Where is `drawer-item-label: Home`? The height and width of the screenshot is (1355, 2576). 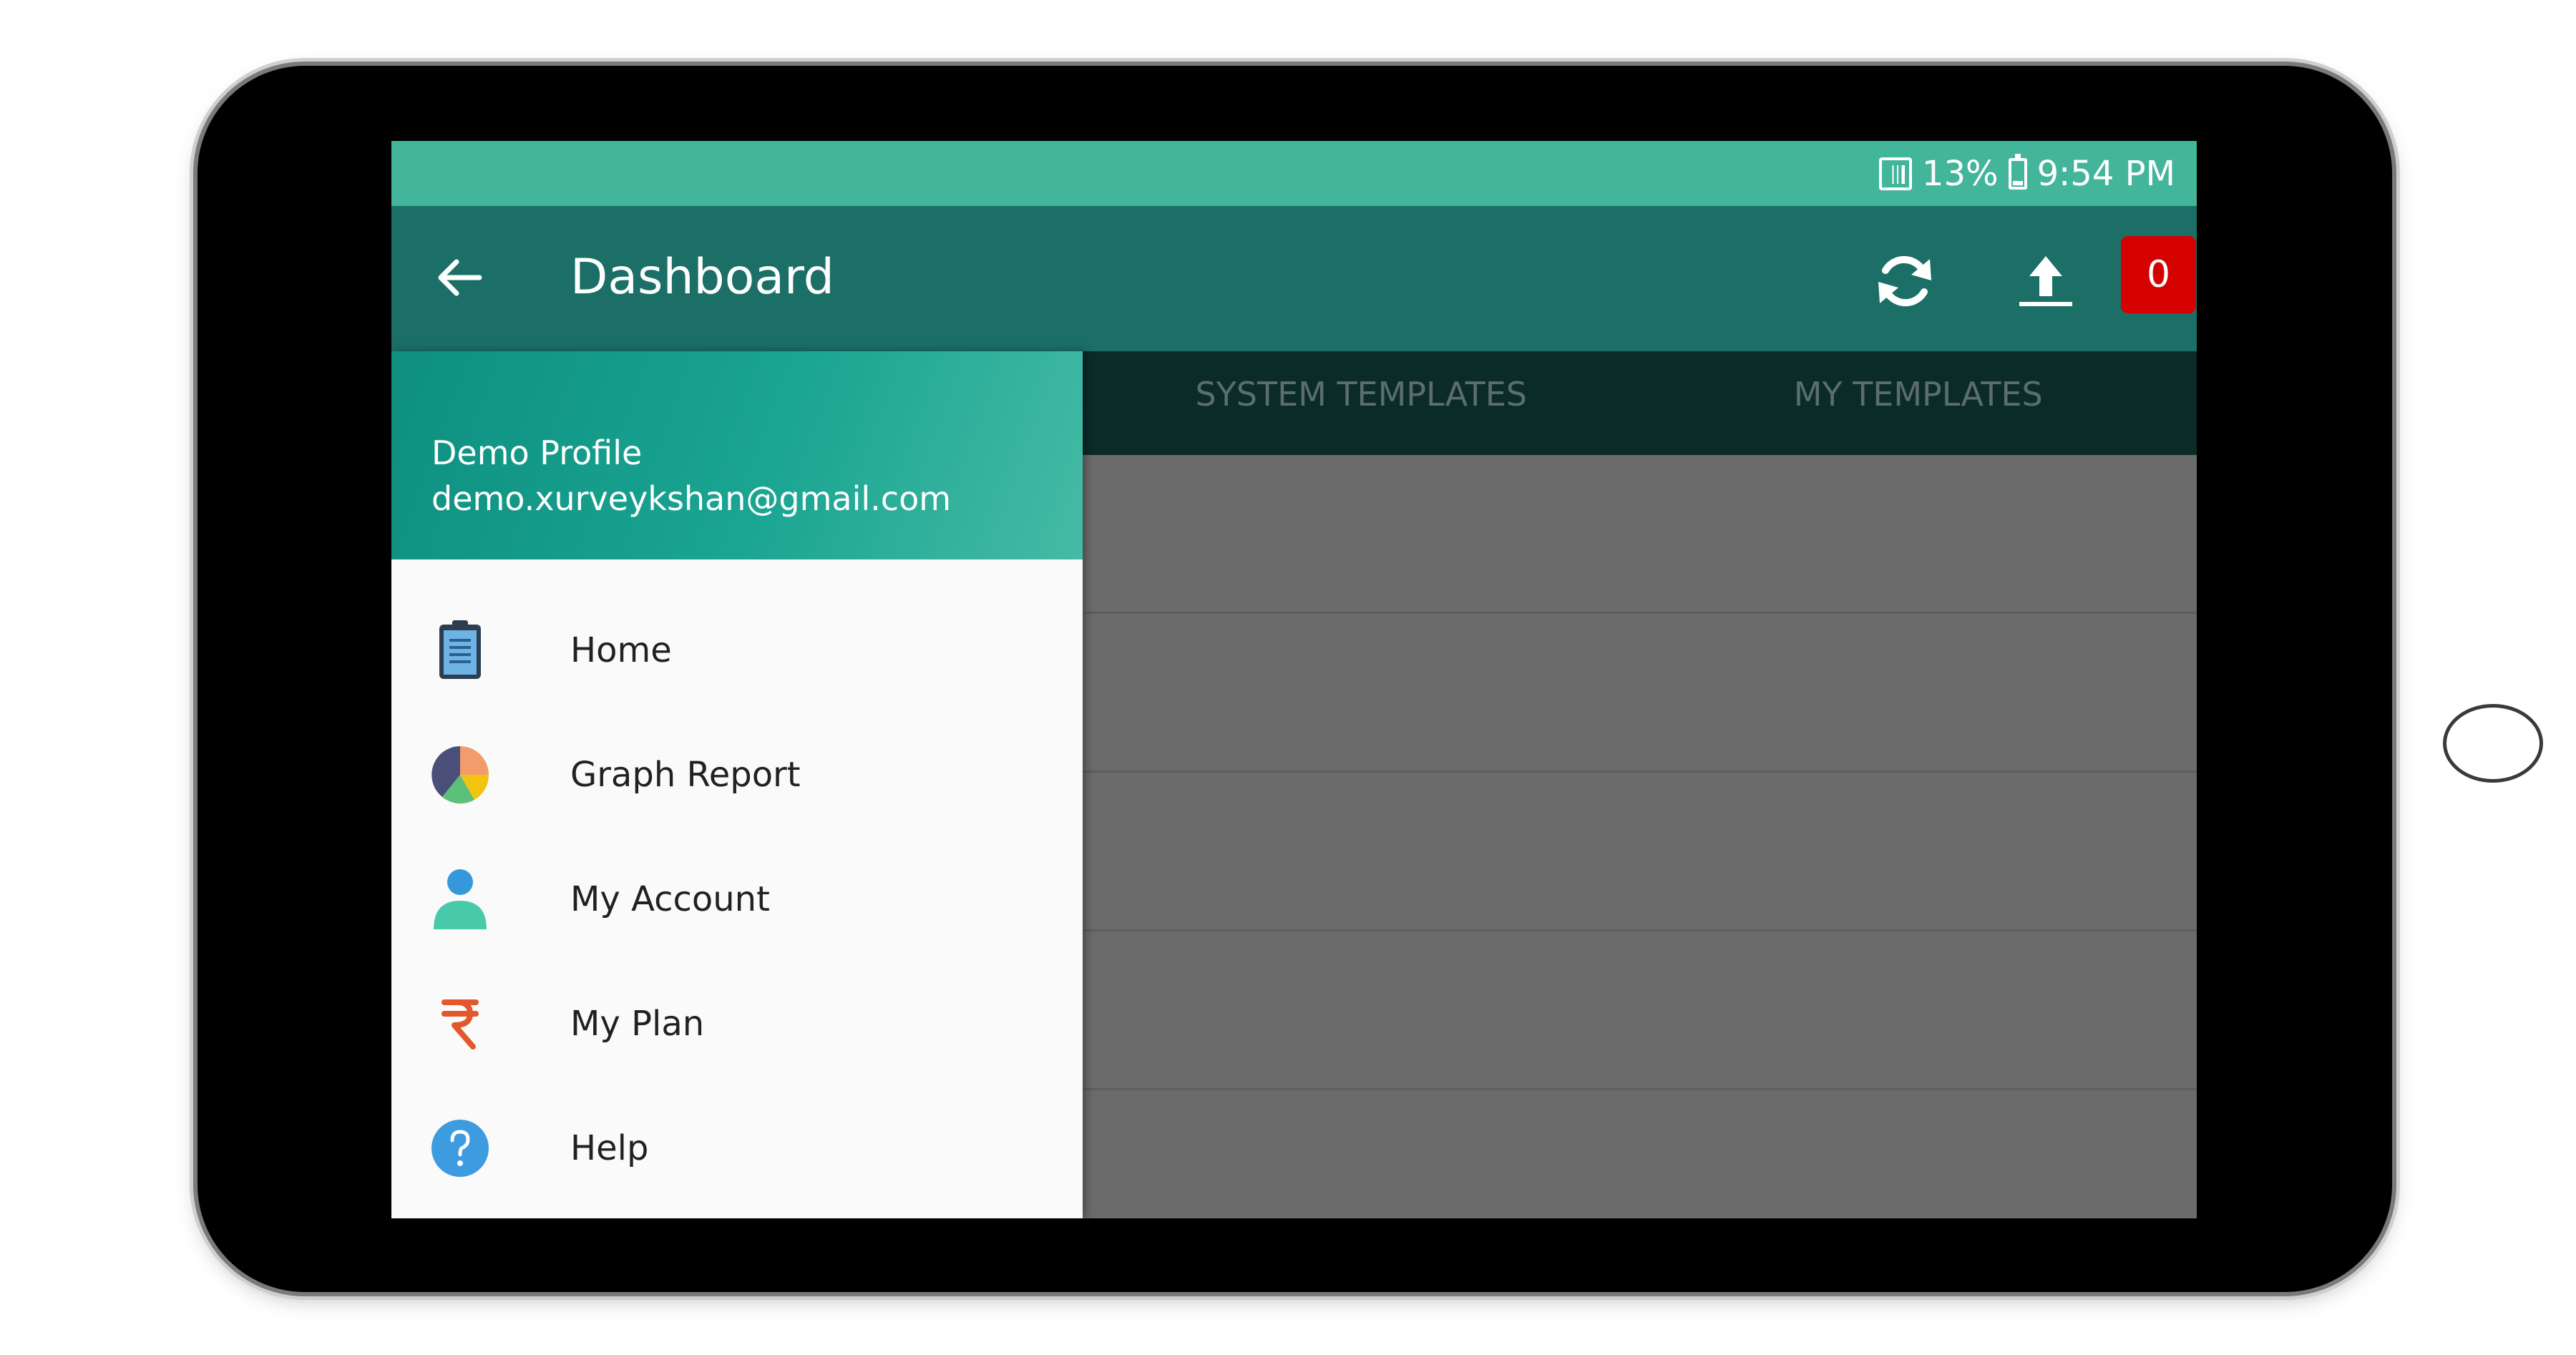 drawer-item-label: Home is located at coordinates (621, 650).